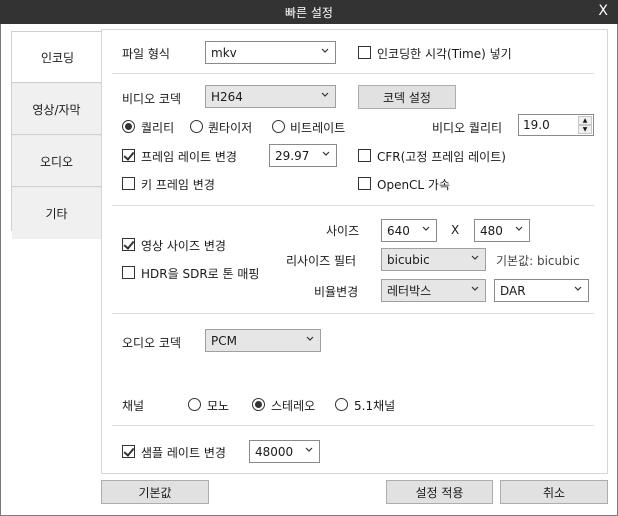  What do you see at coordinates (414, 185) in the screenshot?
I see `opencl-label: OpenCL 가속` at bounding box center [414, 185].